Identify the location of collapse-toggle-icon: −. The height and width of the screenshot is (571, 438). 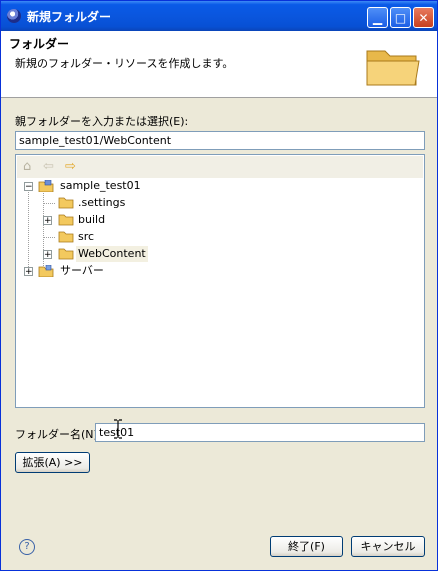
(28, 187).